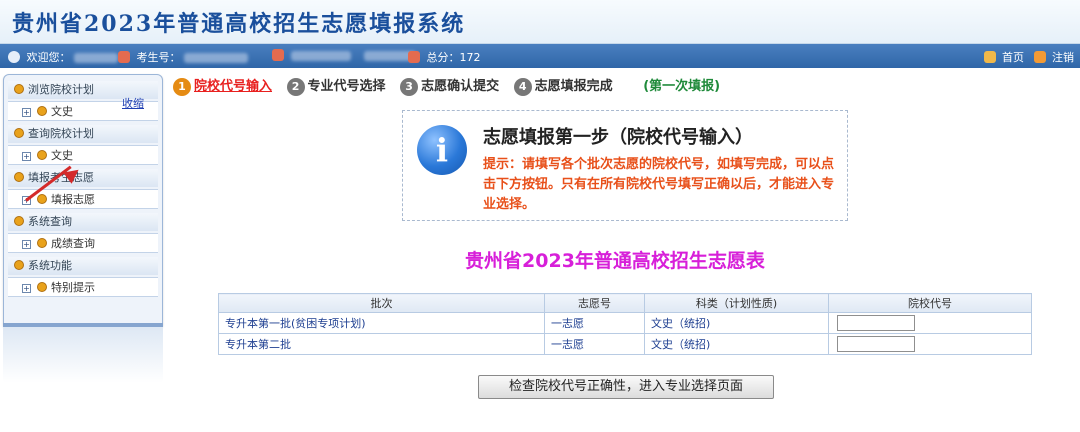 The image size is (1080, 432). I want to click on table-row: 专升本第二批 一志愿 文史（统招), so click(625, 344).